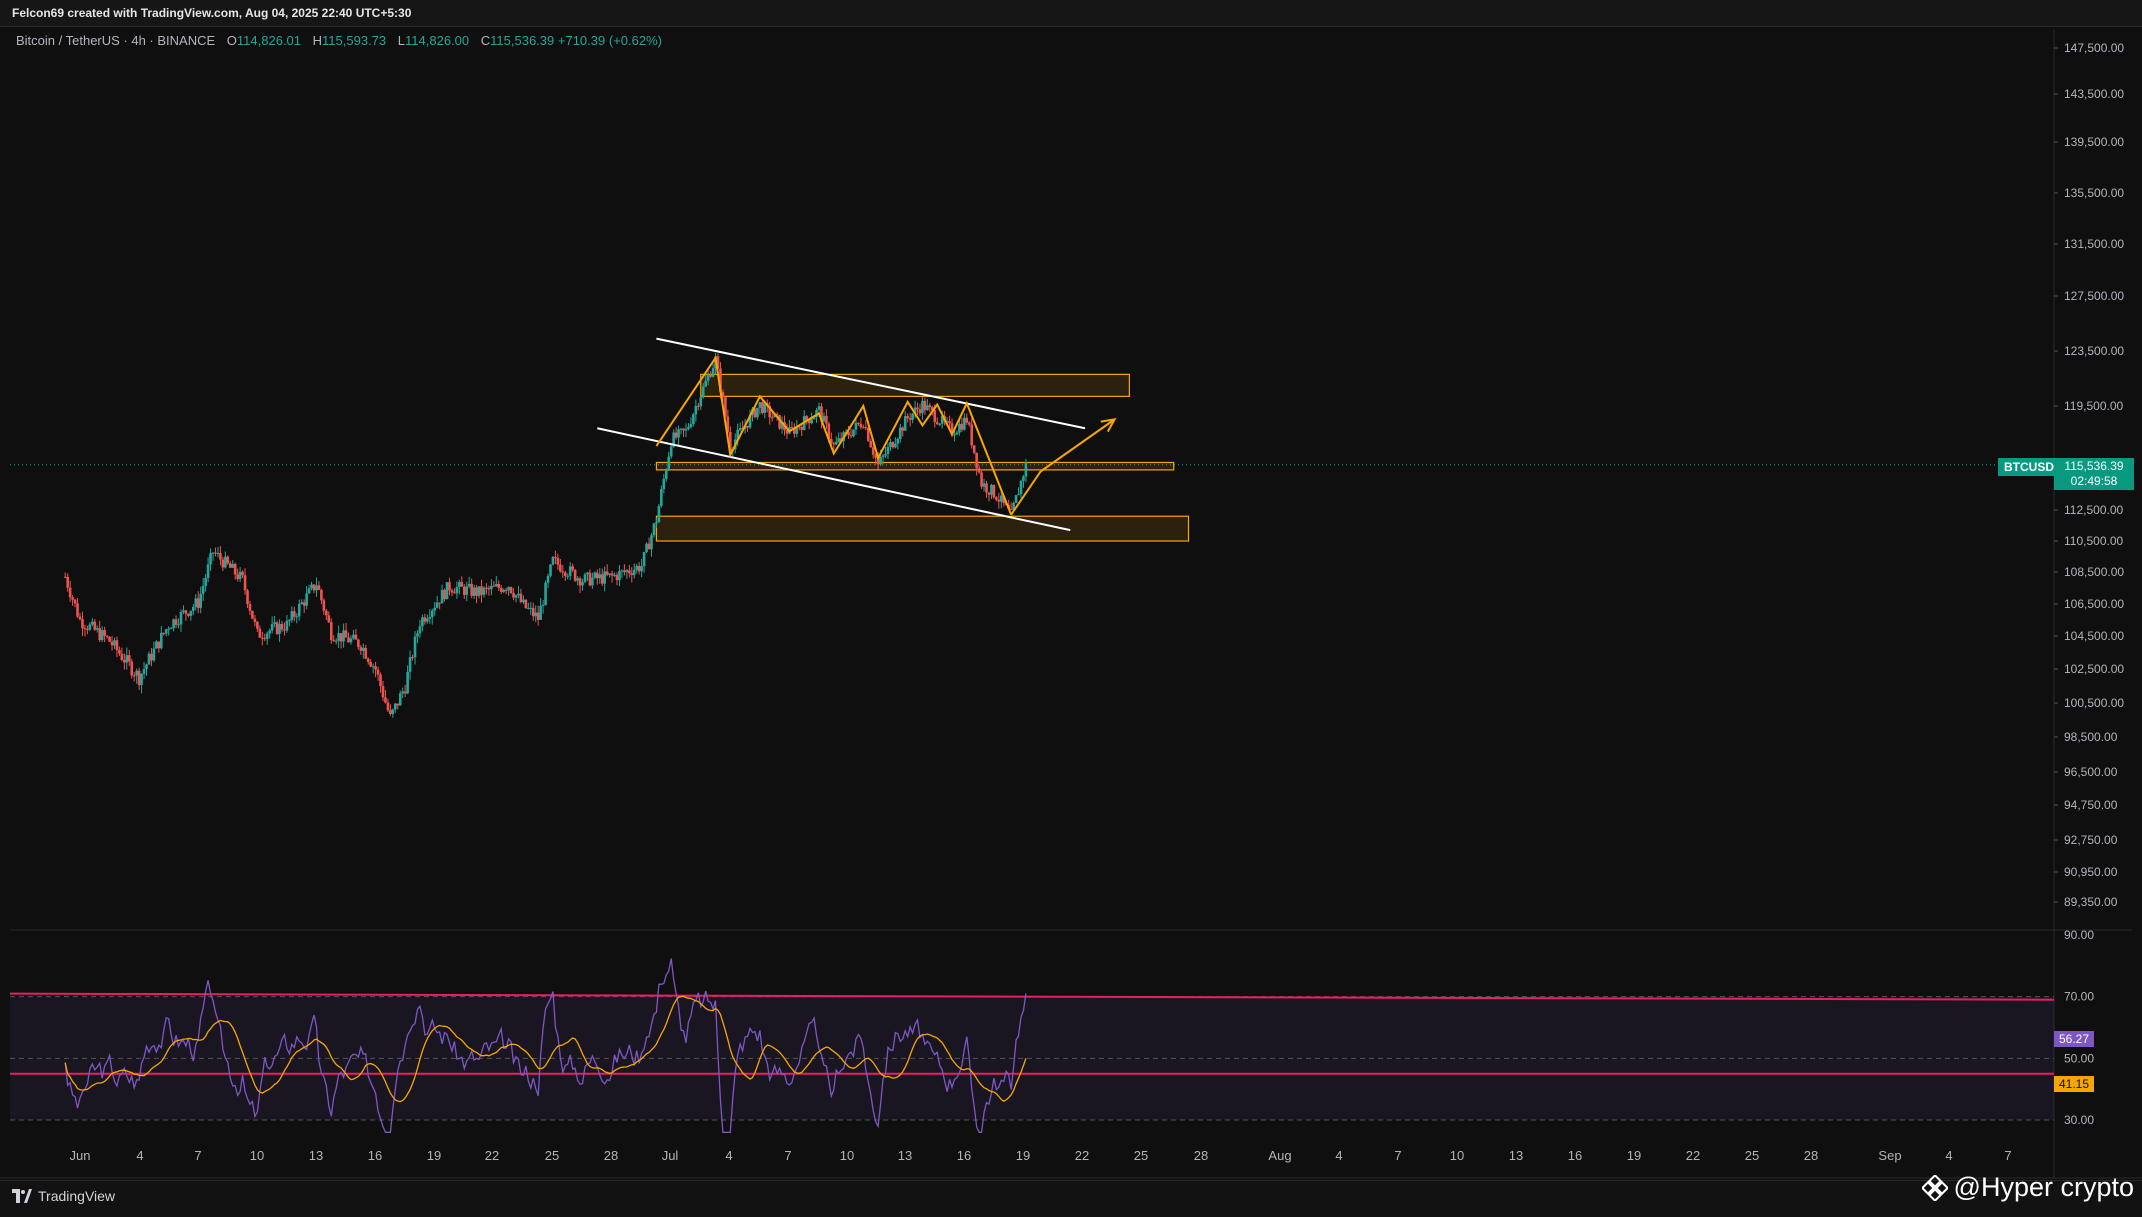 The image size is (2142, 1217). Describe the element at coordinates (22, 1196) in the screenshot. I see `tradingview-logo-icon` at that location.